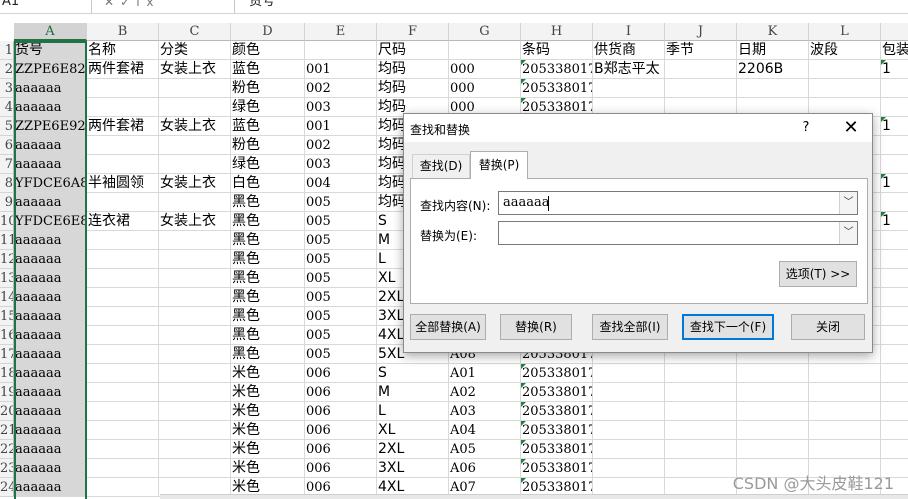  Describe the element at coordinates (7, 449) in the screenshot. I see `row-header: 22` at that location.